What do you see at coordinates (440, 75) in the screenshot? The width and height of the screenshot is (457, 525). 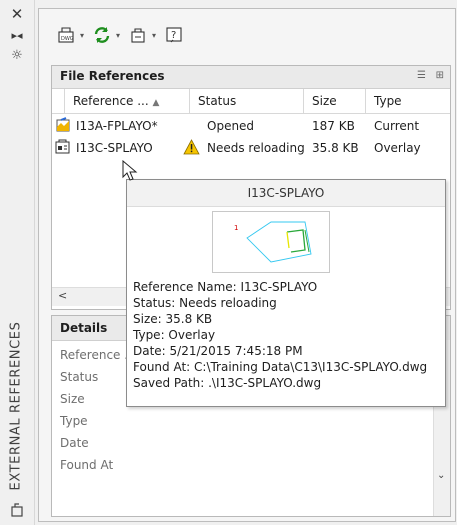 I see `tree-view-icon: ⊞` at bounding box center [440, 75].